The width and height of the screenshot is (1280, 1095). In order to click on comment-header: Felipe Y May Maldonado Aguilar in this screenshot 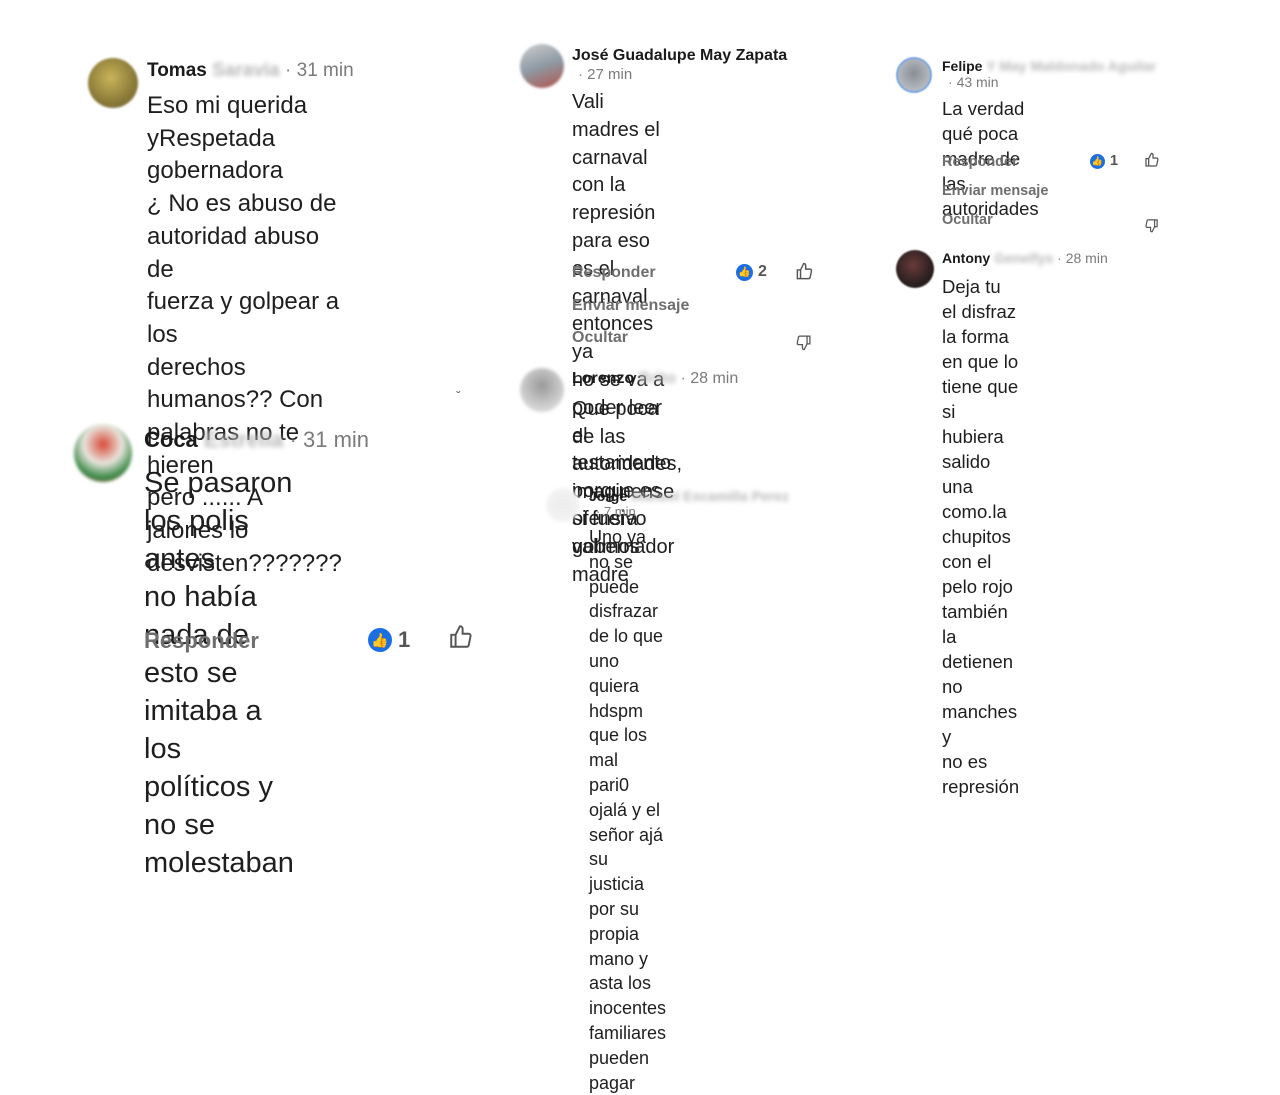, I will do `click(1049, 66)`.